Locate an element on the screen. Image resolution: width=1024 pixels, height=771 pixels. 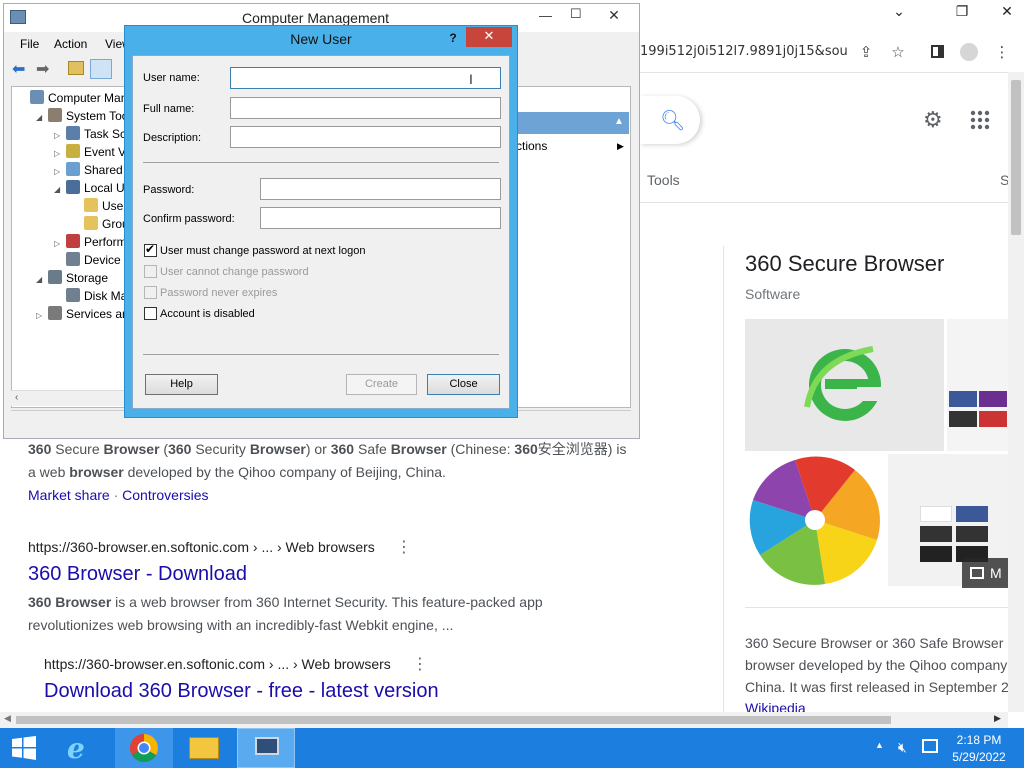
forward-arrow-icon: ➡ is located at coordinates (42, 69).